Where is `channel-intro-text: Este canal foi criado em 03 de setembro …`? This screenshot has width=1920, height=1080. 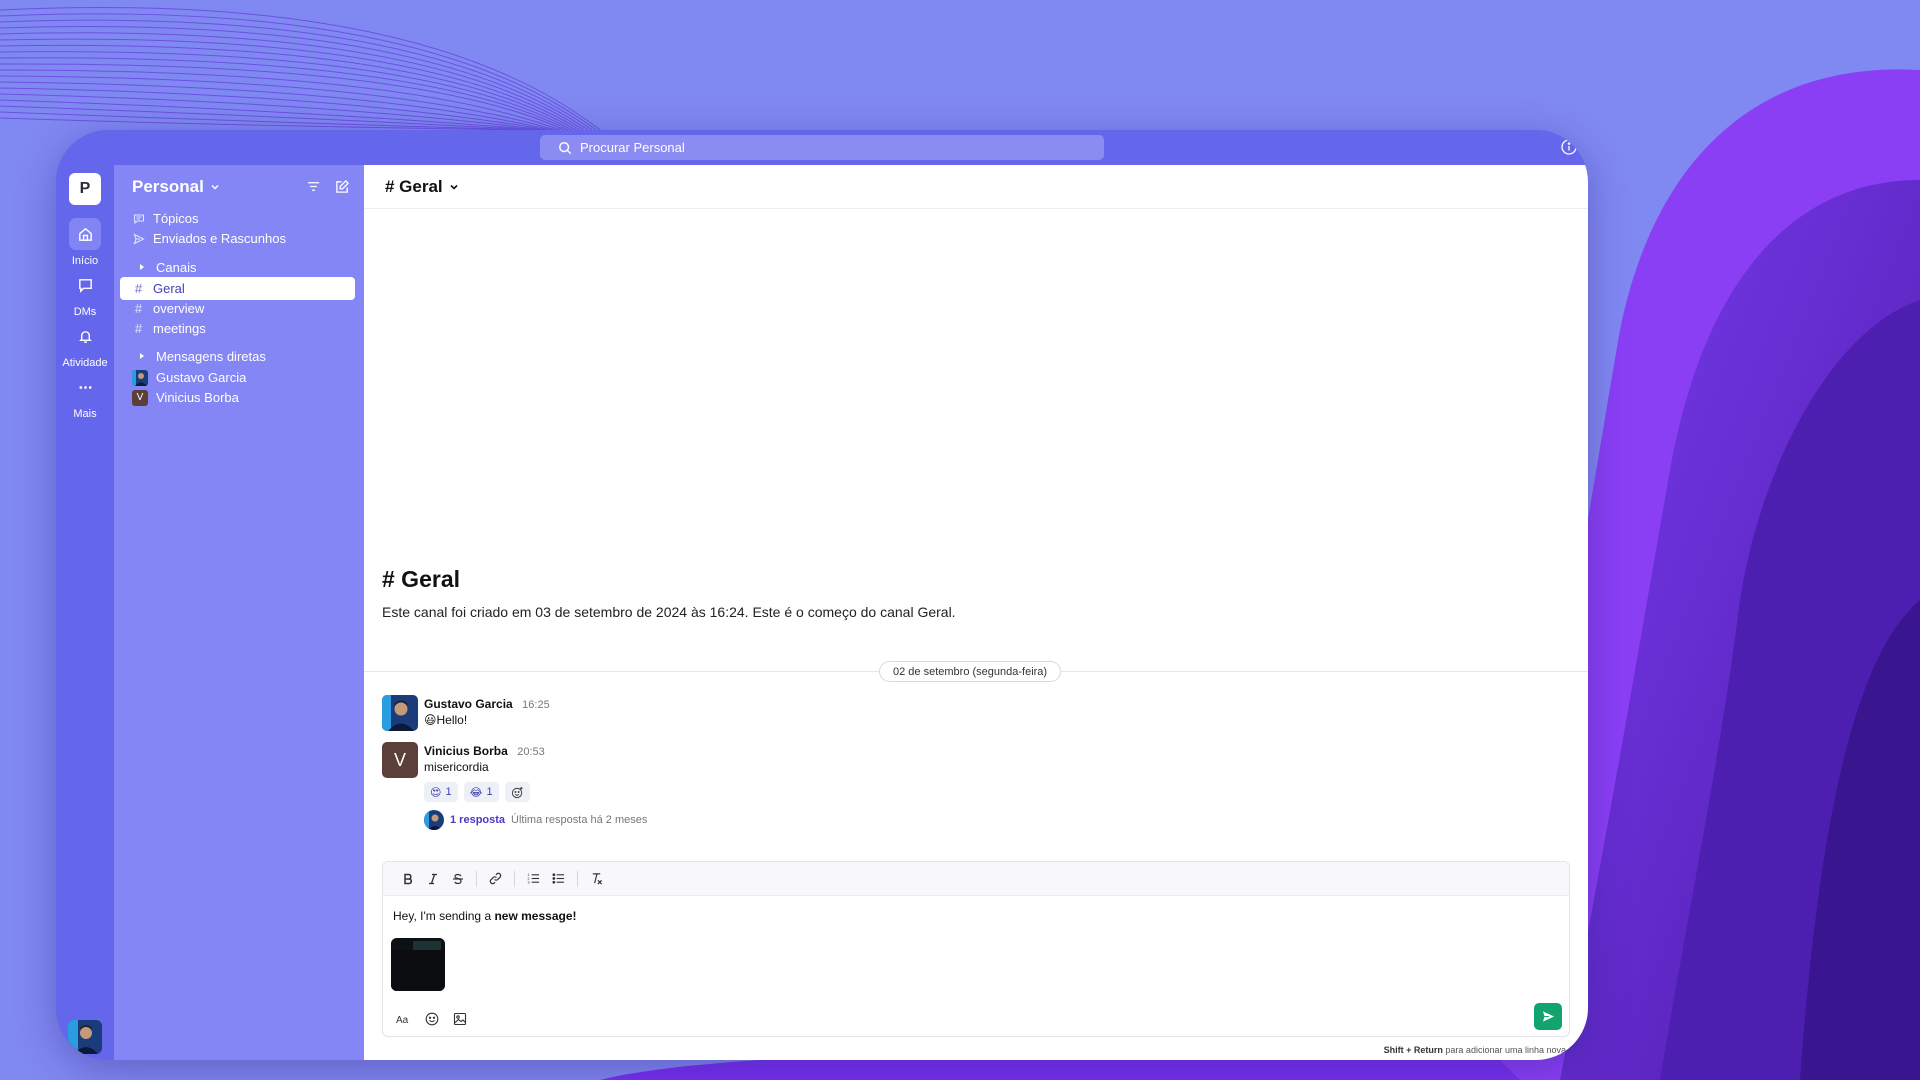 channel-intro-text: Este canal foi criado em 03 de setembro … is located at coordinates (669, 612).